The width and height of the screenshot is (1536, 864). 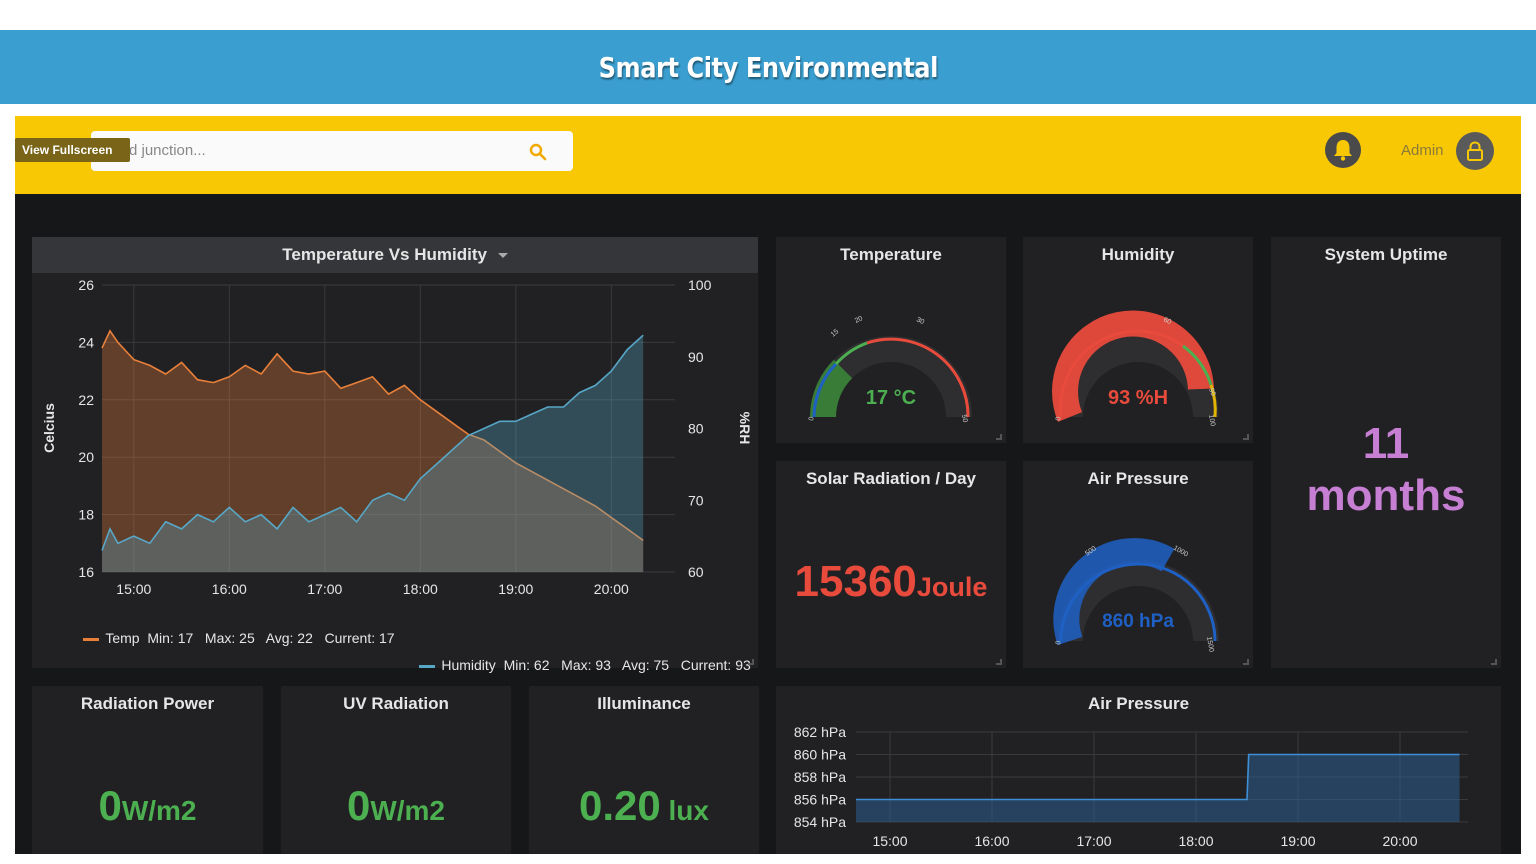 I want to click on panel-title: Radiation Power, so click(x=147, y=704).